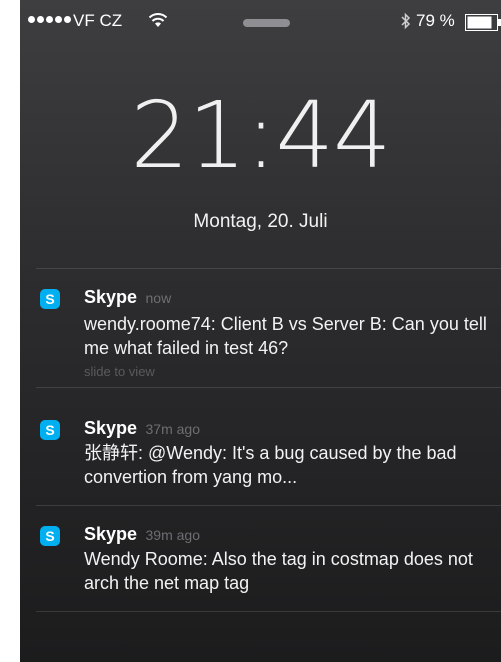 This screenshot has width=501, height=662. I want to click on battery-icon, so click(483, 22).